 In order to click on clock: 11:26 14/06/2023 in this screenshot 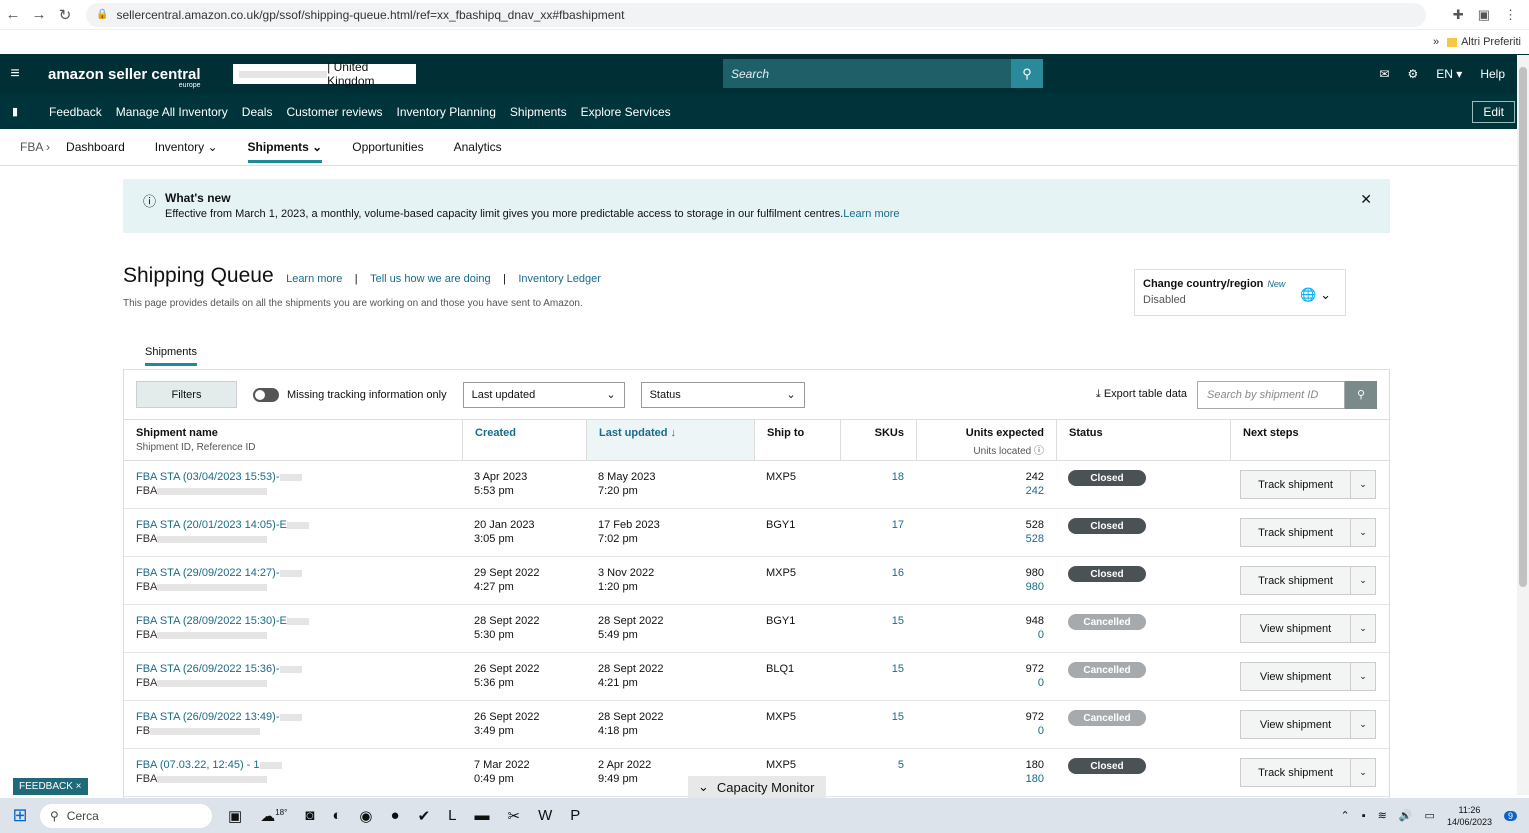, I will do `click(1469, 816)`.